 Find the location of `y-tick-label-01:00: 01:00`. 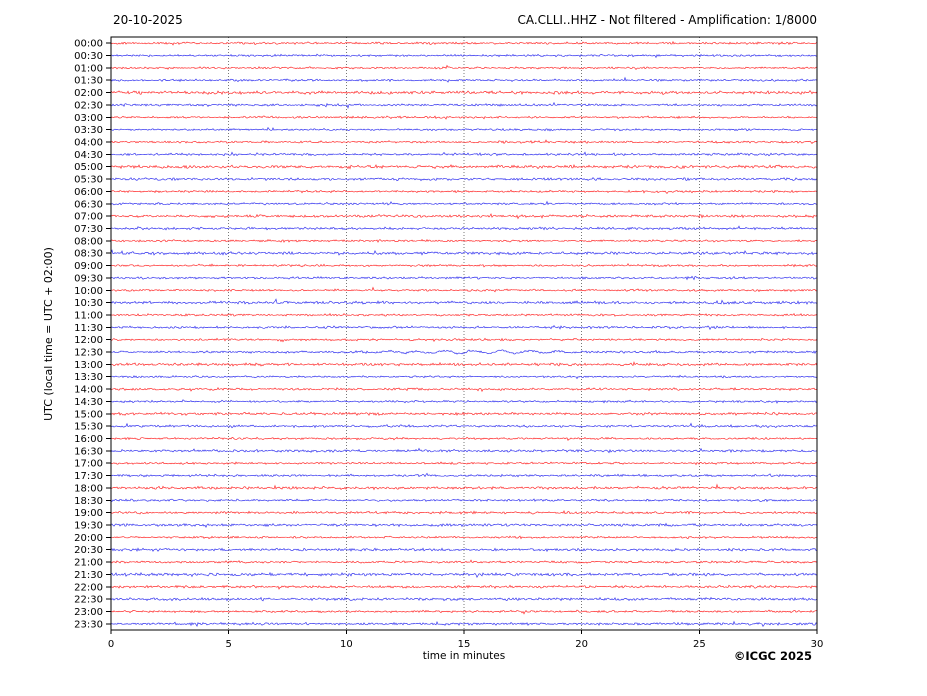

y-tick-label-01:00: 01:00 is located at coordinates (88, 68).